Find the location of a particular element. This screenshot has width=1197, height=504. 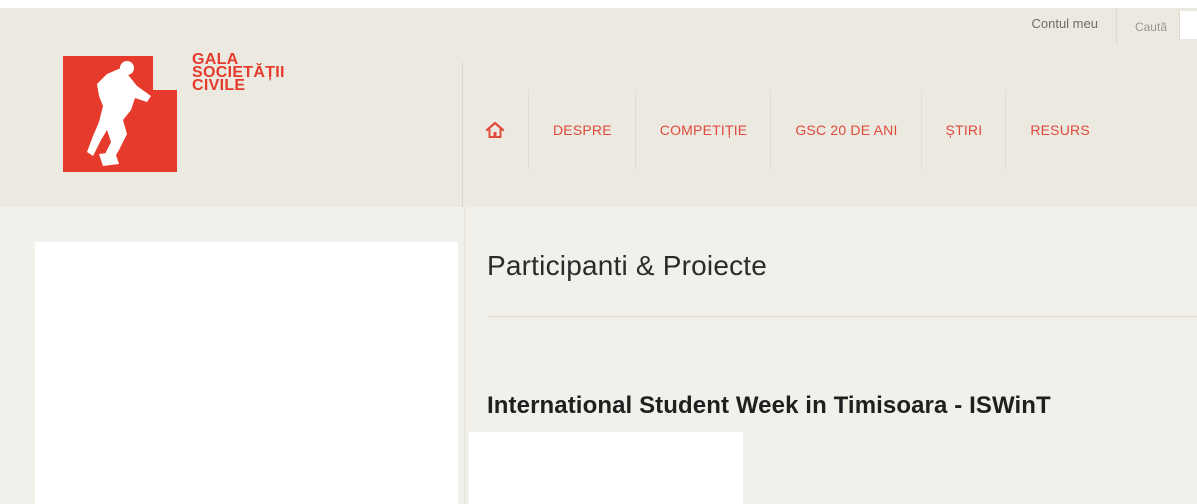

nav-item-stiri: ȘTIRI is located at coordinates (964, 130).